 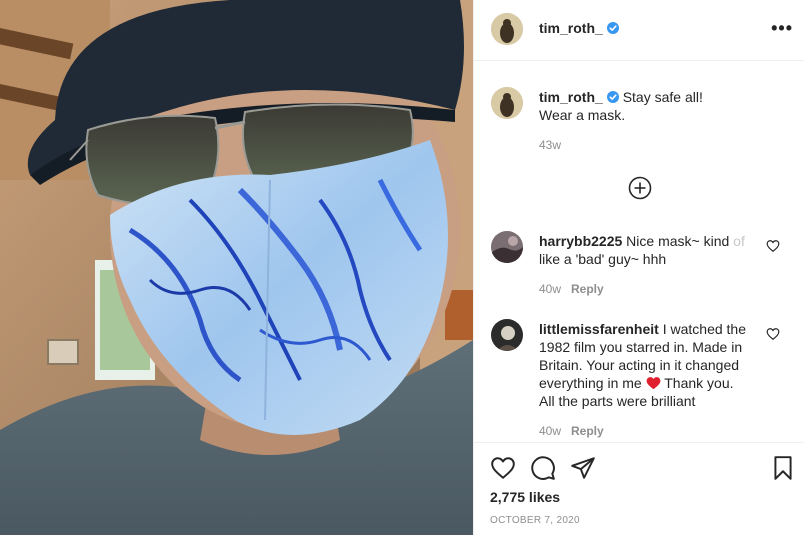 I want to click on caption-avatar, so click(x=507, y=103).